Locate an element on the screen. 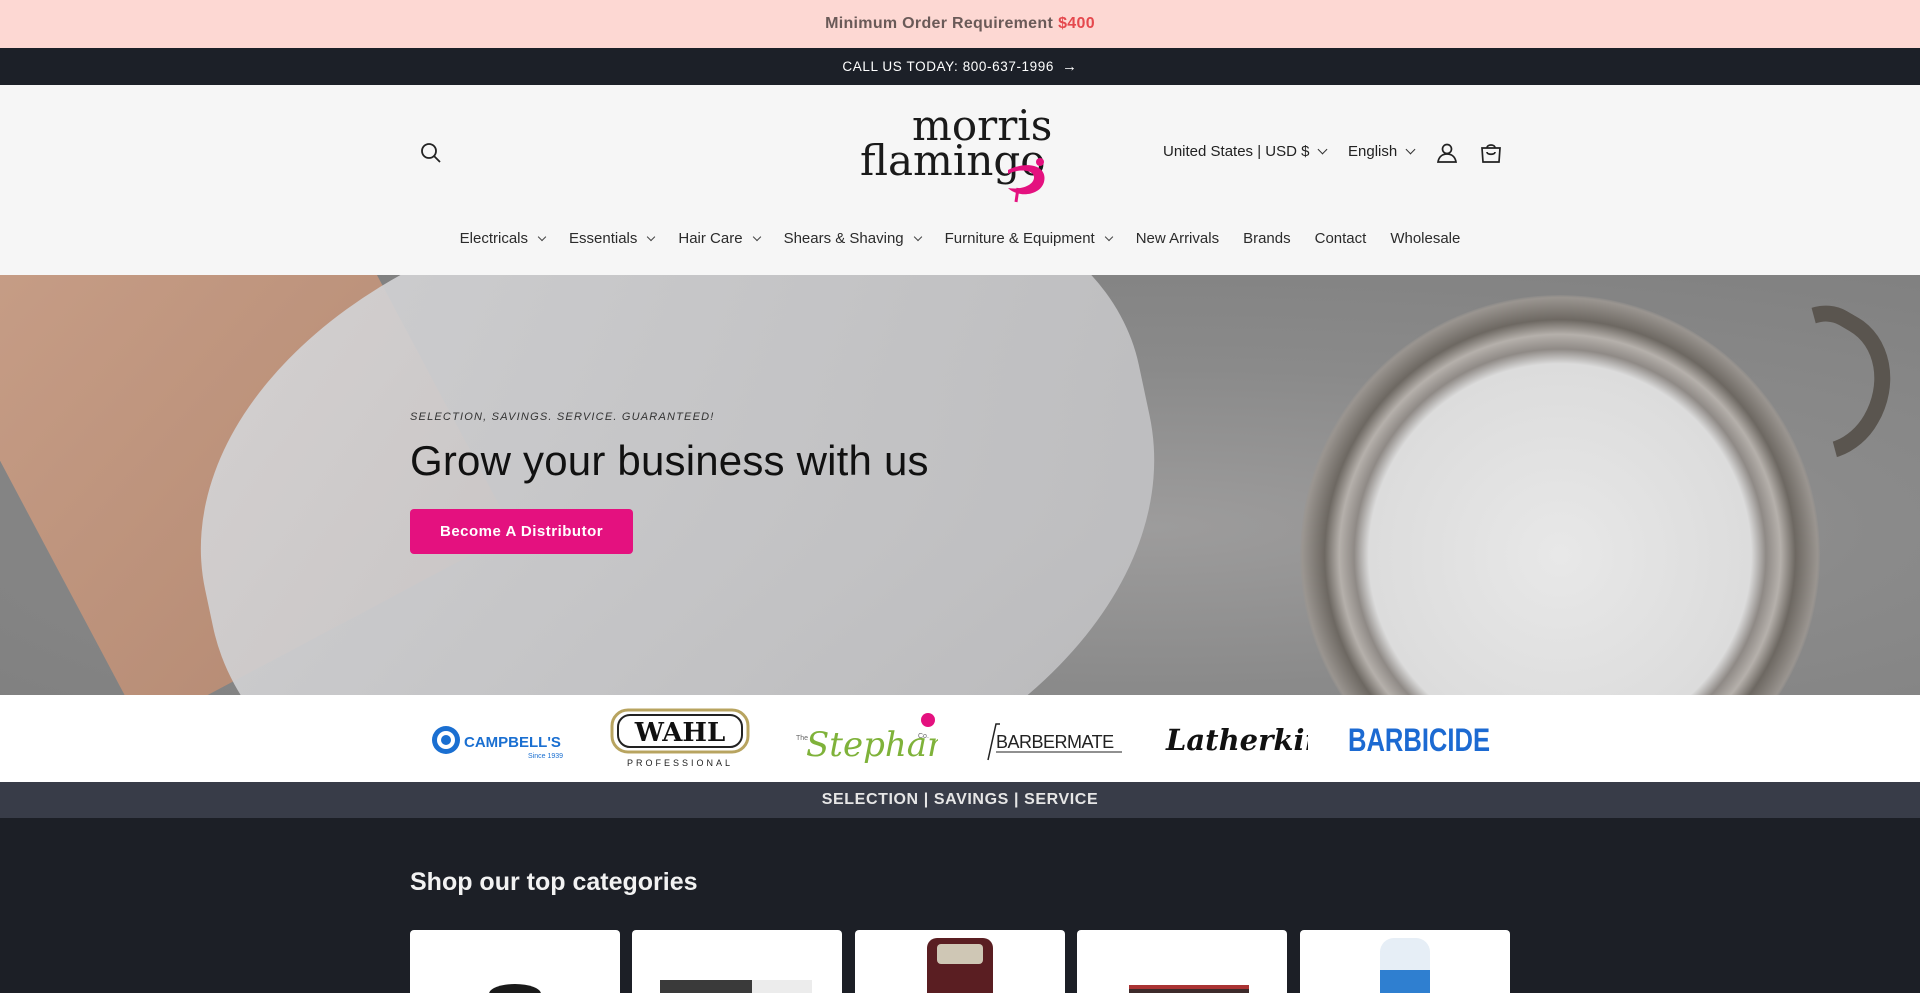 This screenshot has width=1920, height=993. language-label: English is located at coordinates (1373, 151).